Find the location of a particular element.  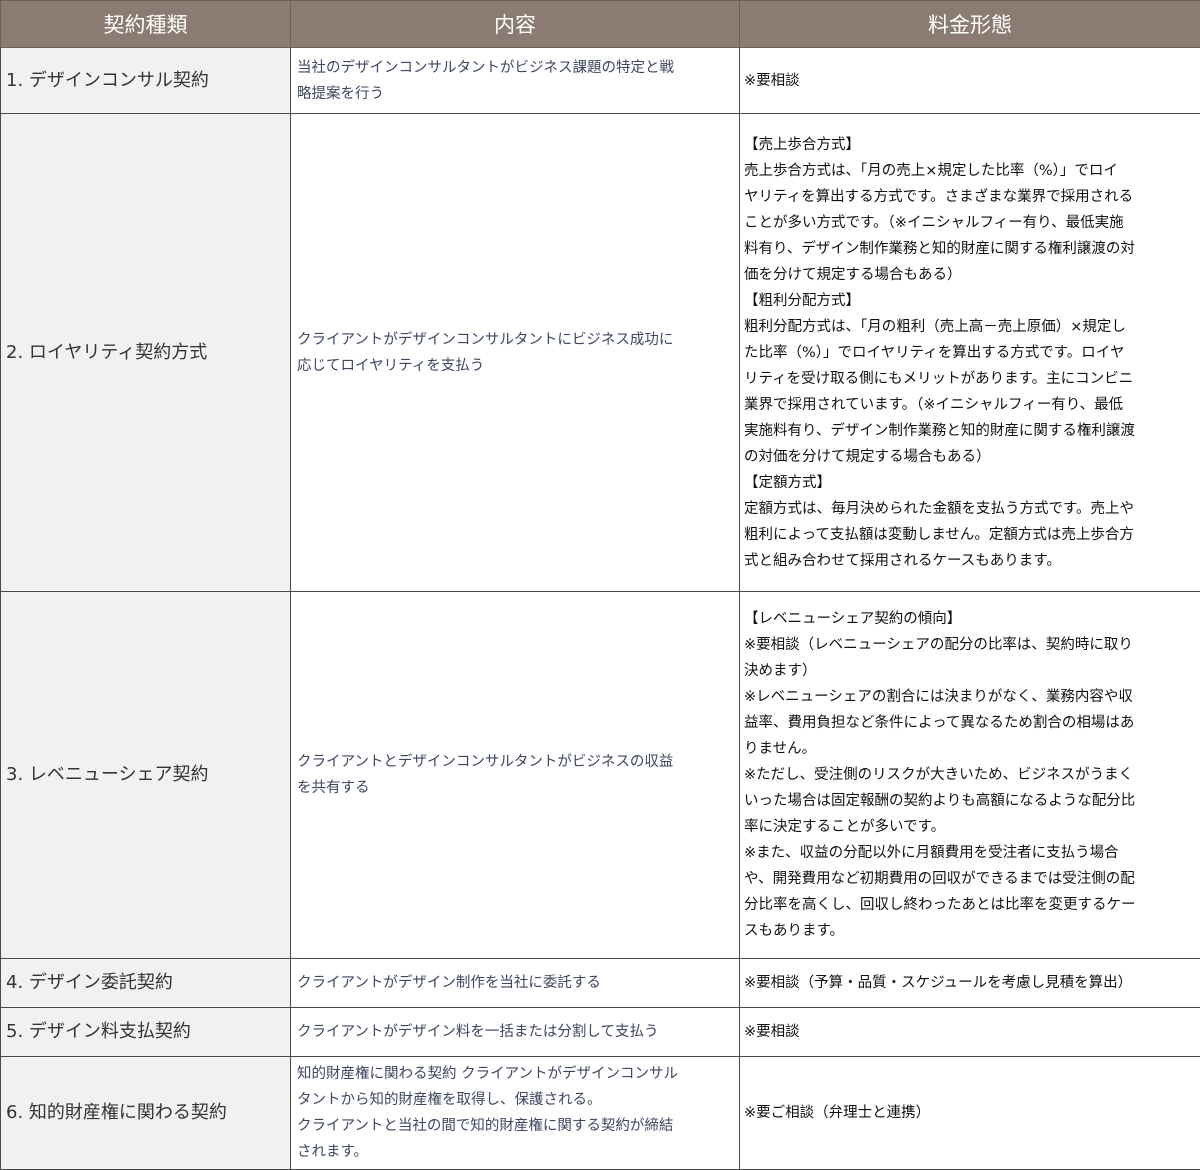

contract-type-cell: 3. レベニューシェア契約 is located at coordinates (145, 774).